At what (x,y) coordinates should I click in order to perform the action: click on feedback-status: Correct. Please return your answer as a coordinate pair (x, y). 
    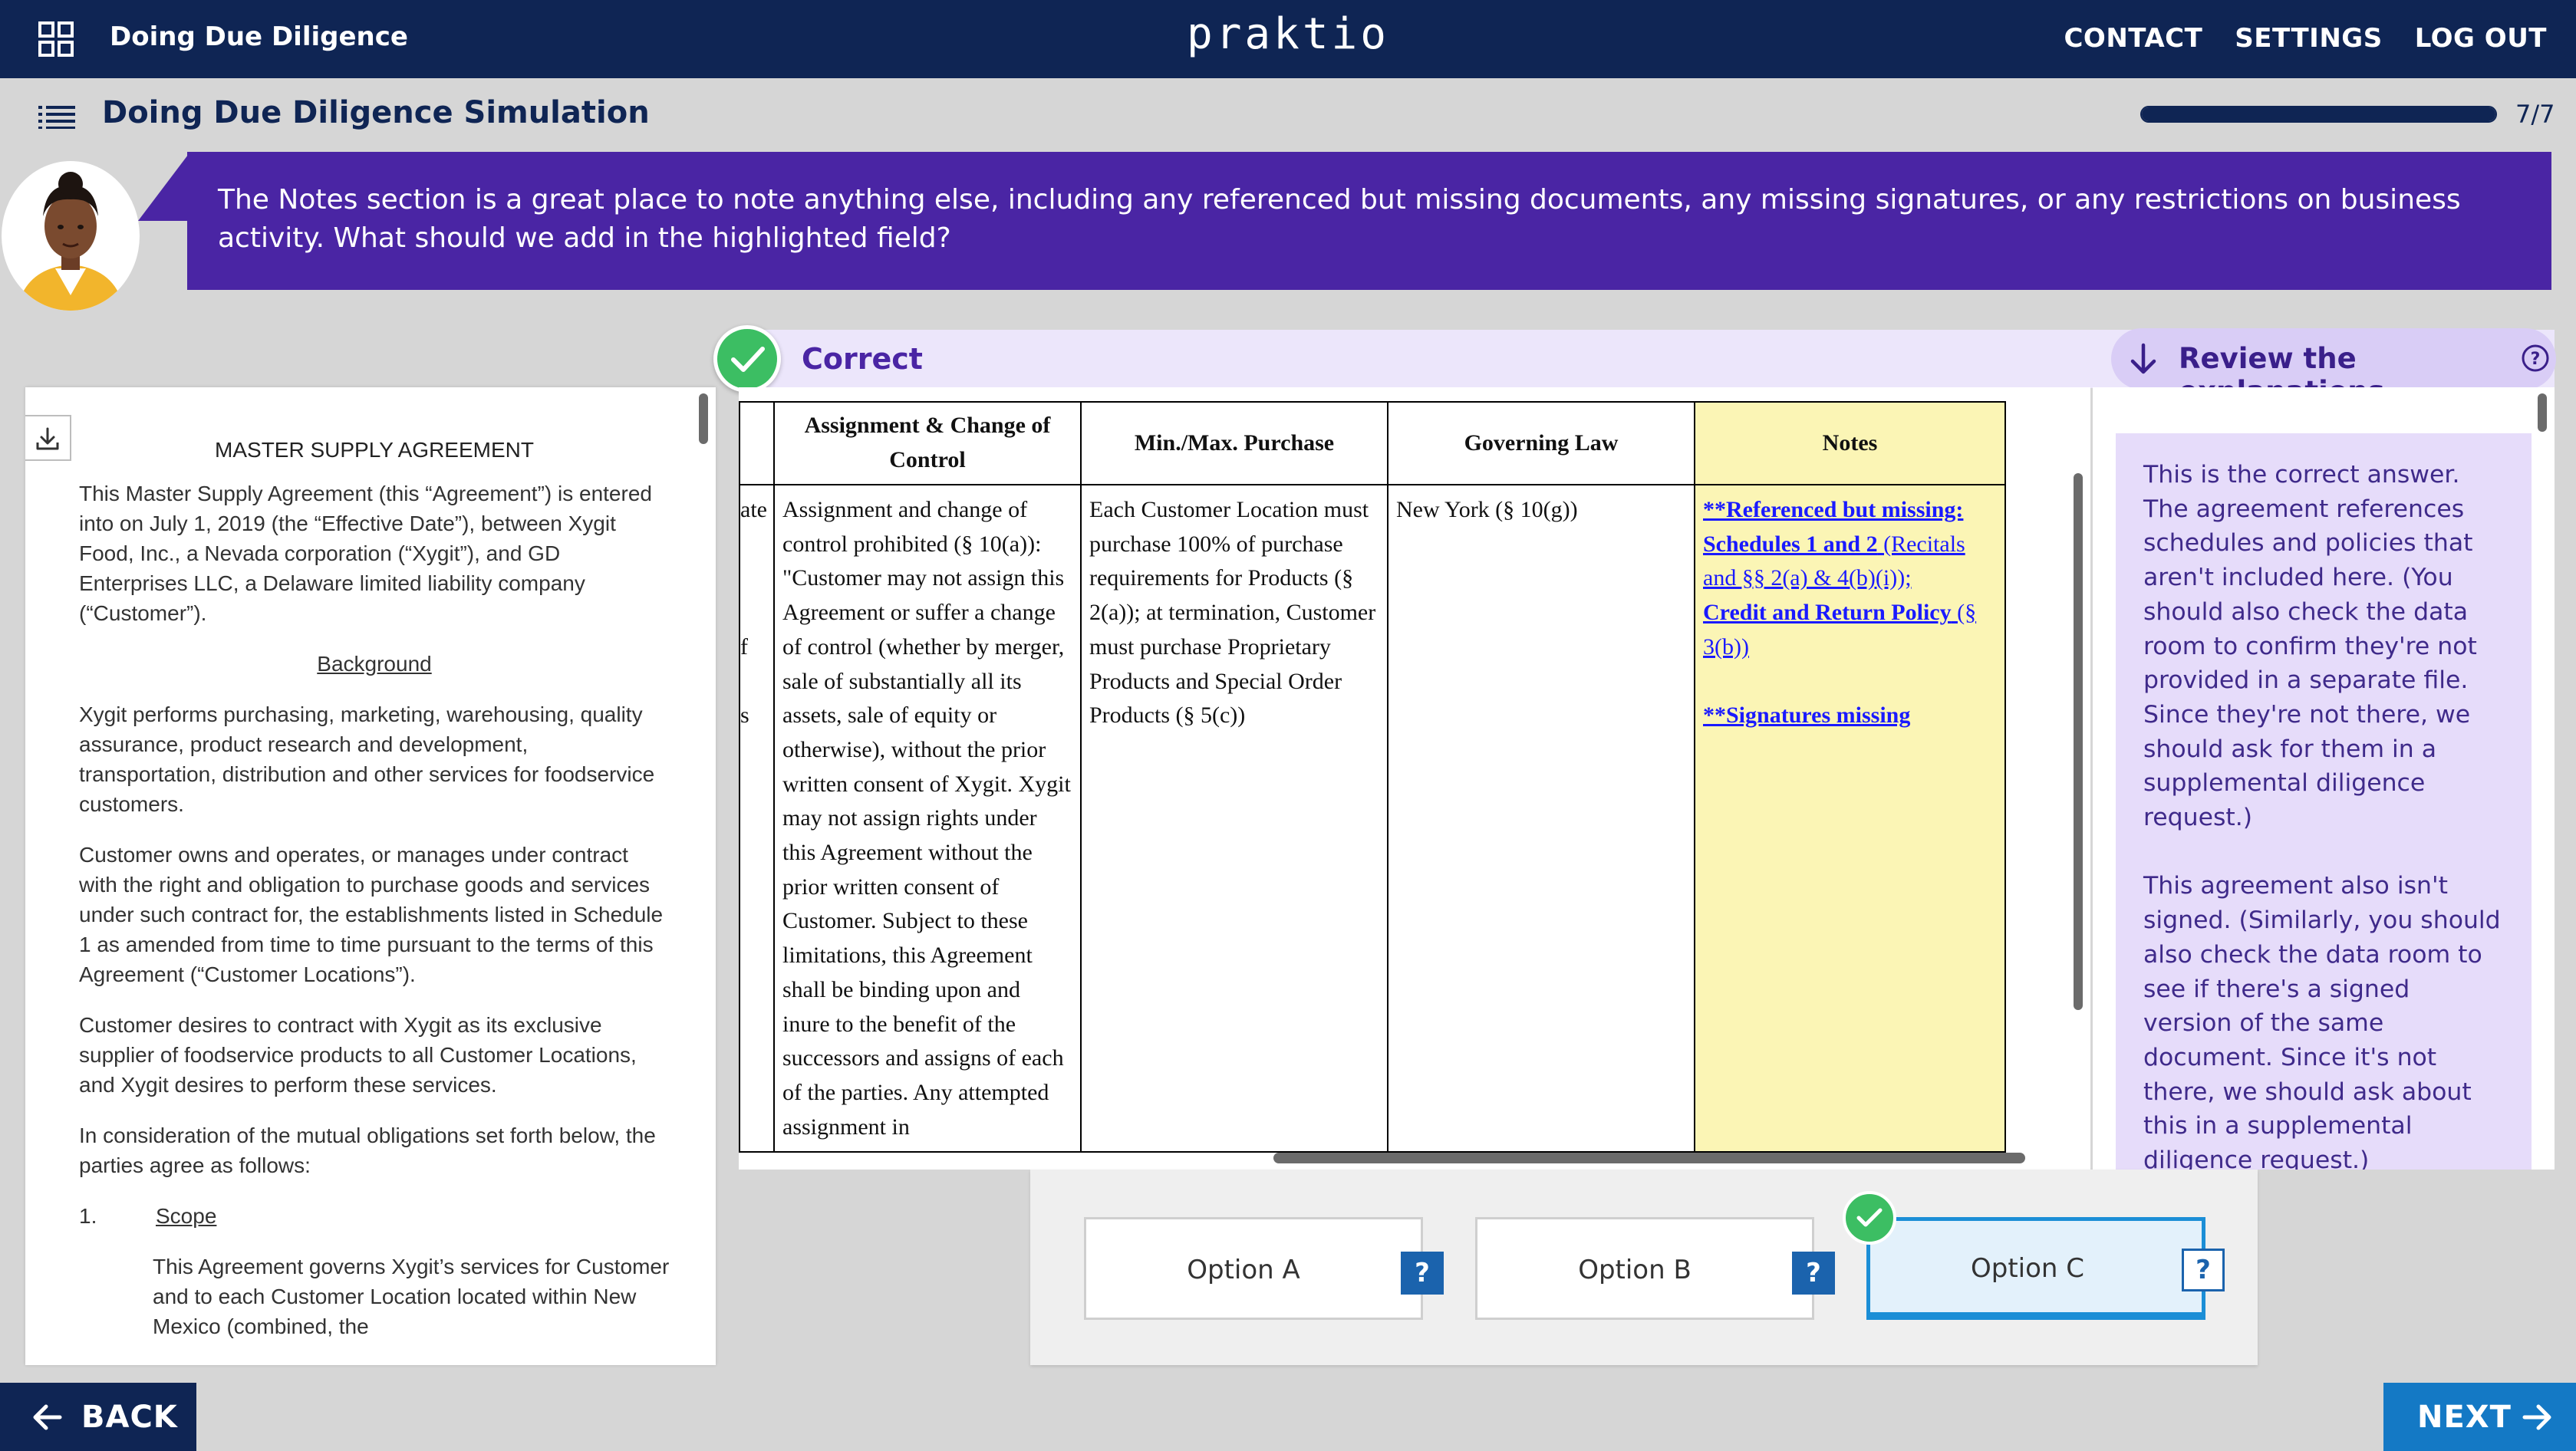
    Looking at the image, I should click on (862, 359).